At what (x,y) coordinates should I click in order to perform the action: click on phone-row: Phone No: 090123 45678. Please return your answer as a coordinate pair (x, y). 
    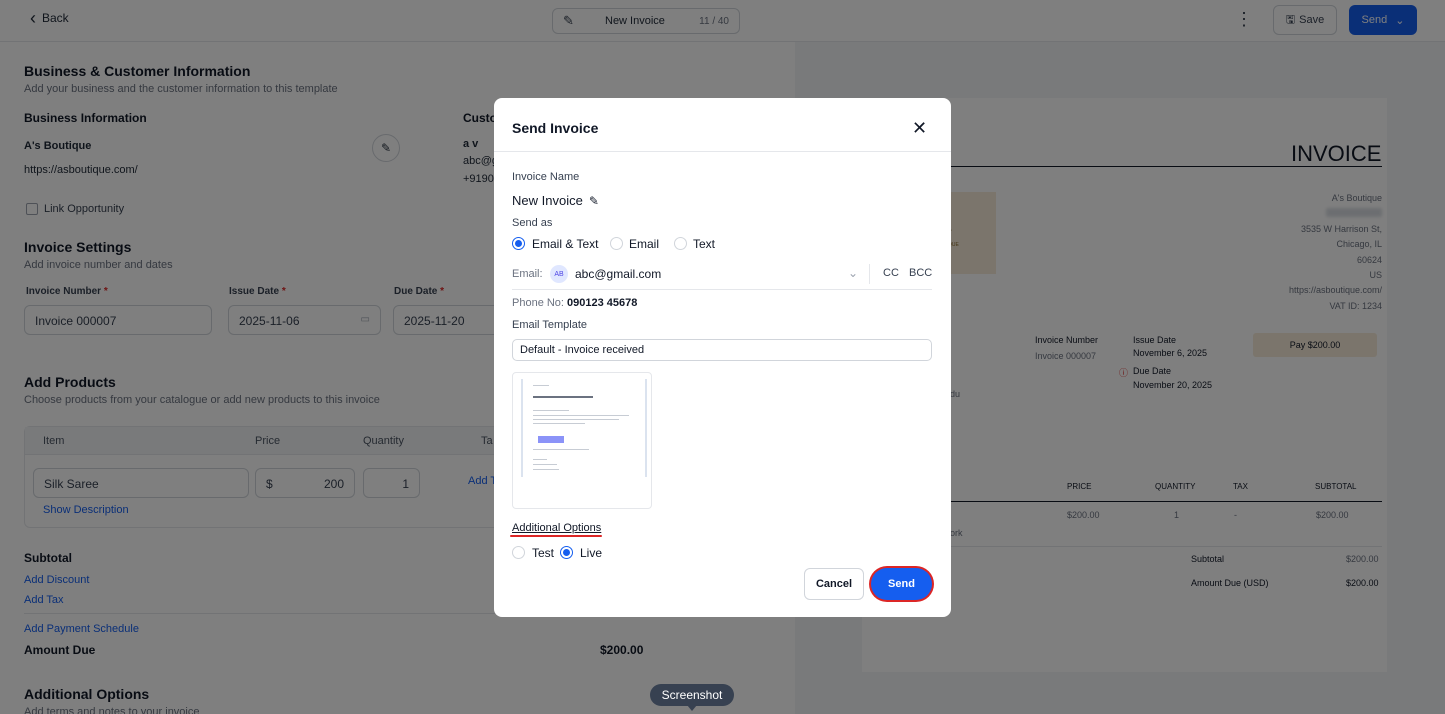
    Looking at the image, I should click on (574, 303).